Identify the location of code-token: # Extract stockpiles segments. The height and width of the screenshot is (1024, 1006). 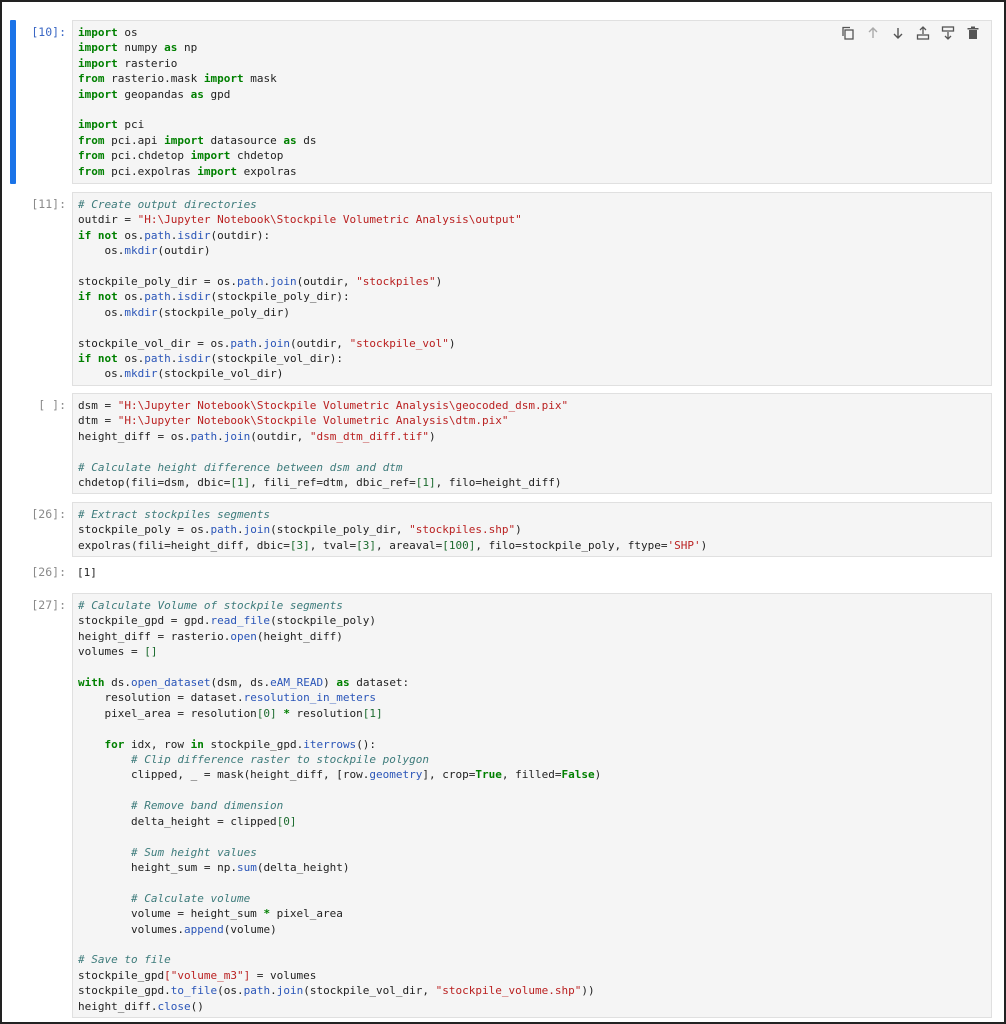
(174, 514).